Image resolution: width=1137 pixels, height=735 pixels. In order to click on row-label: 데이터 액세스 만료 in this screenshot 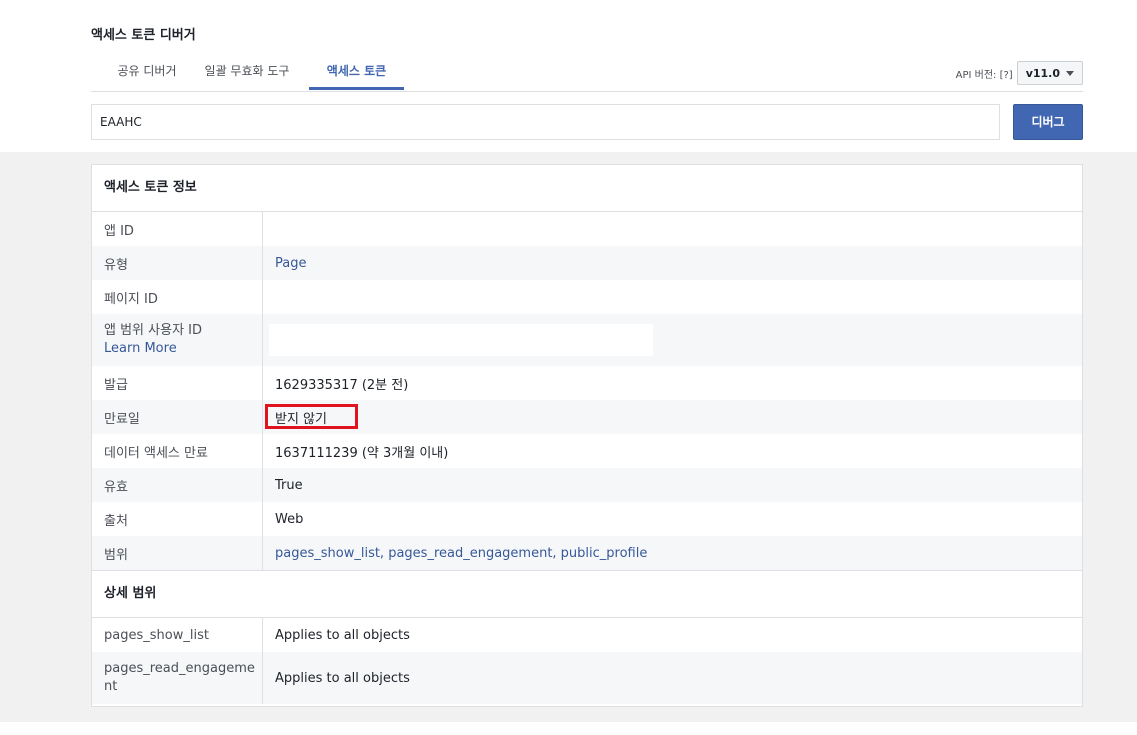, I will do `click(177, 451)`.